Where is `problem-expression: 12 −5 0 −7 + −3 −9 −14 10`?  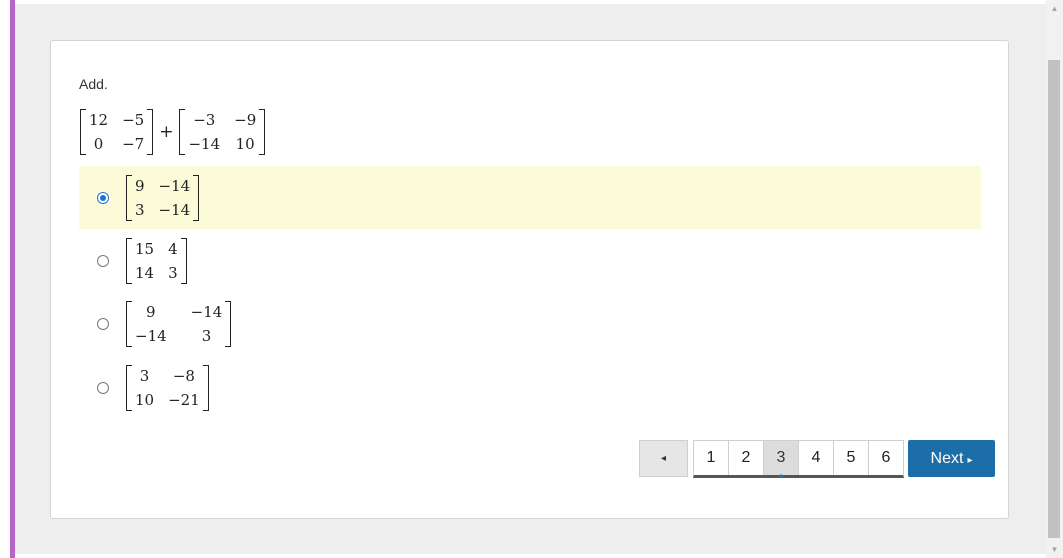 problem-expression: 12 −5 0 −7 + −3 −9 −14 10 is located at coordinates (173, 132).